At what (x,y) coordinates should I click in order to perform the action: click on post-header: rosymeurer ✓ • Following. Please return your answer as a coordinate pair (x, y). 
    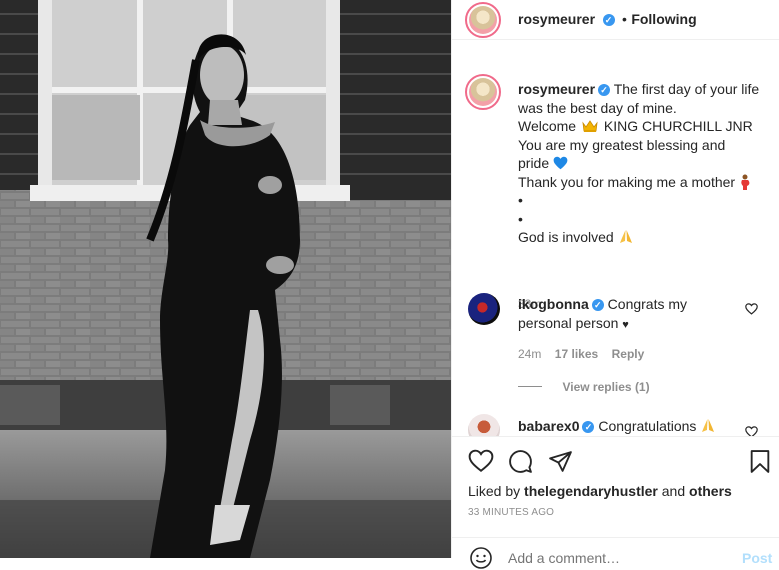
    Looking at the image, I should click on (615, 20).